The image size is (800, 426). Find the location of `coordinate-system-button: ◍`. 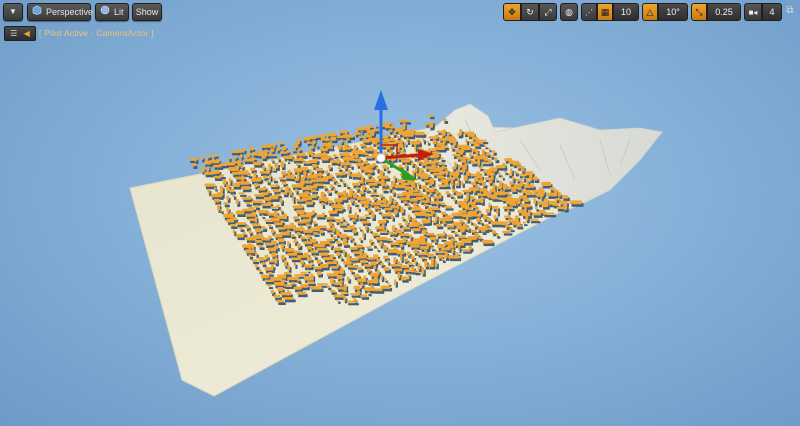

coordinate-system-button: ◍ is located at coordinates (569, 12).